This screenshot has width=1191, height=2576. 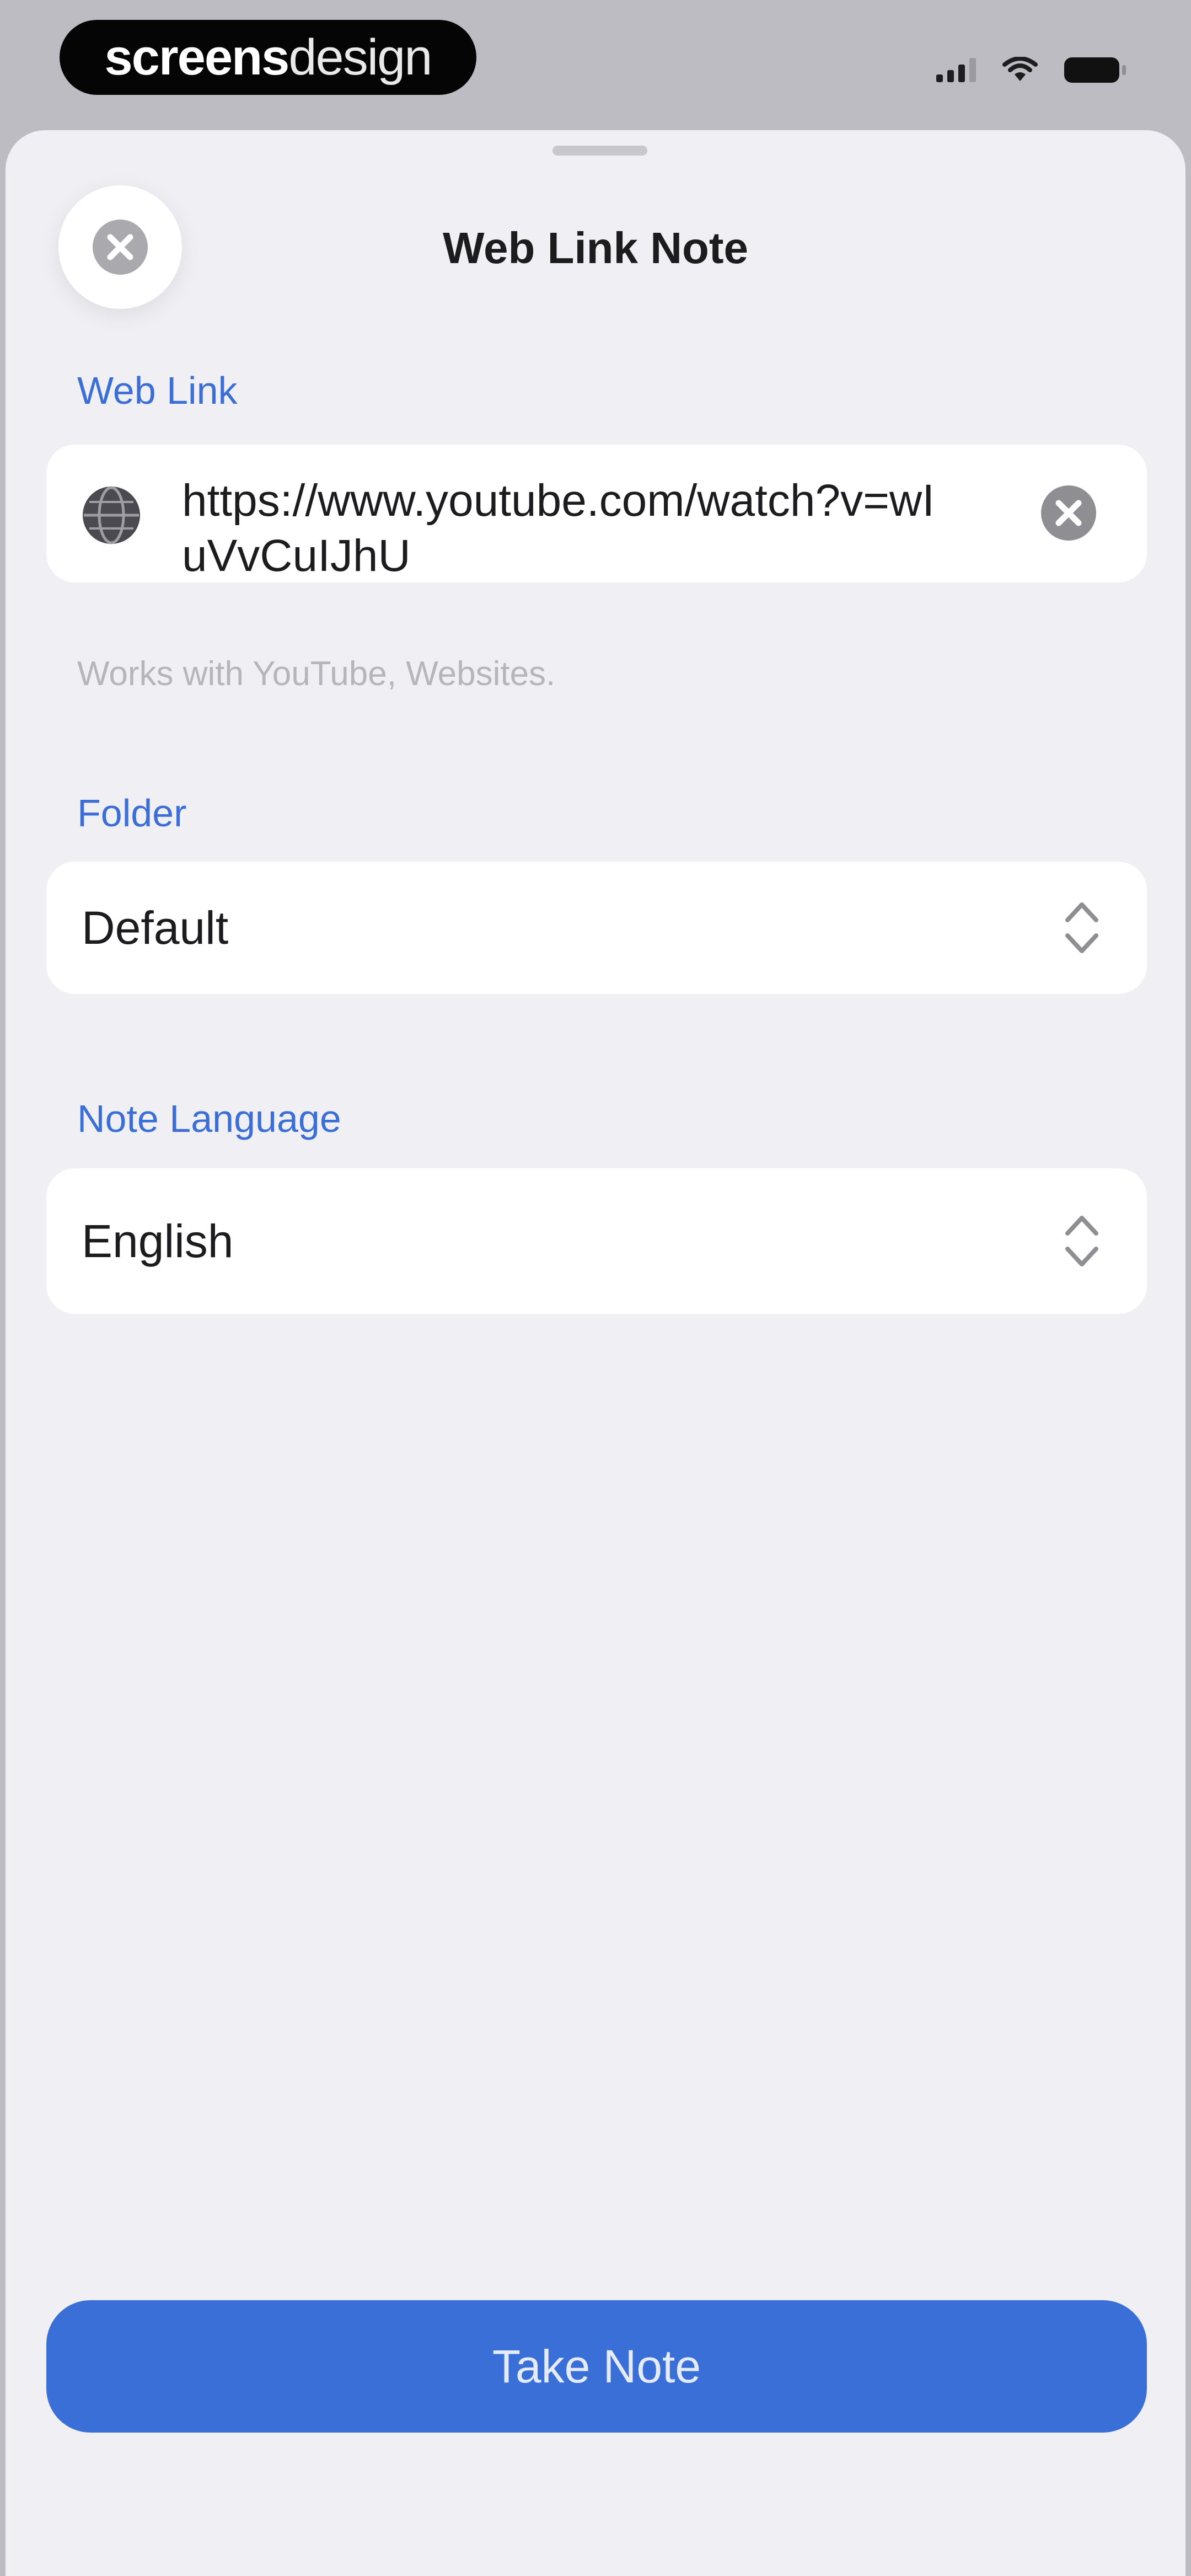 What do you see at coordinates (596, 928) in the screenshot?
I see `folder-select: Default` at bounding box center [596, 928].